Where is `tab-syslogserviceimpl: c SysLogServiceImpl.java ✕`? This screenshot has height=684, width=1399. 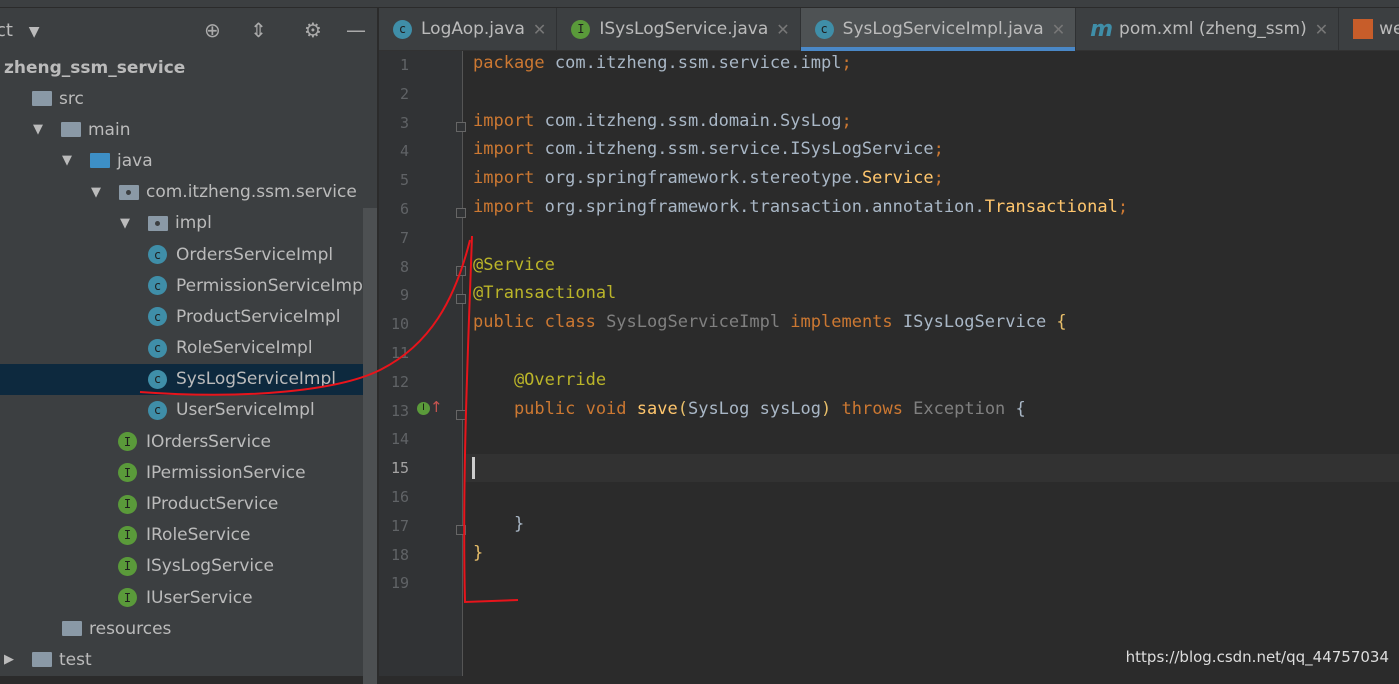 tab-syslogserviceimpl: c SysLogServiceImpl.java ✕ is located at coordinates (938, 29).